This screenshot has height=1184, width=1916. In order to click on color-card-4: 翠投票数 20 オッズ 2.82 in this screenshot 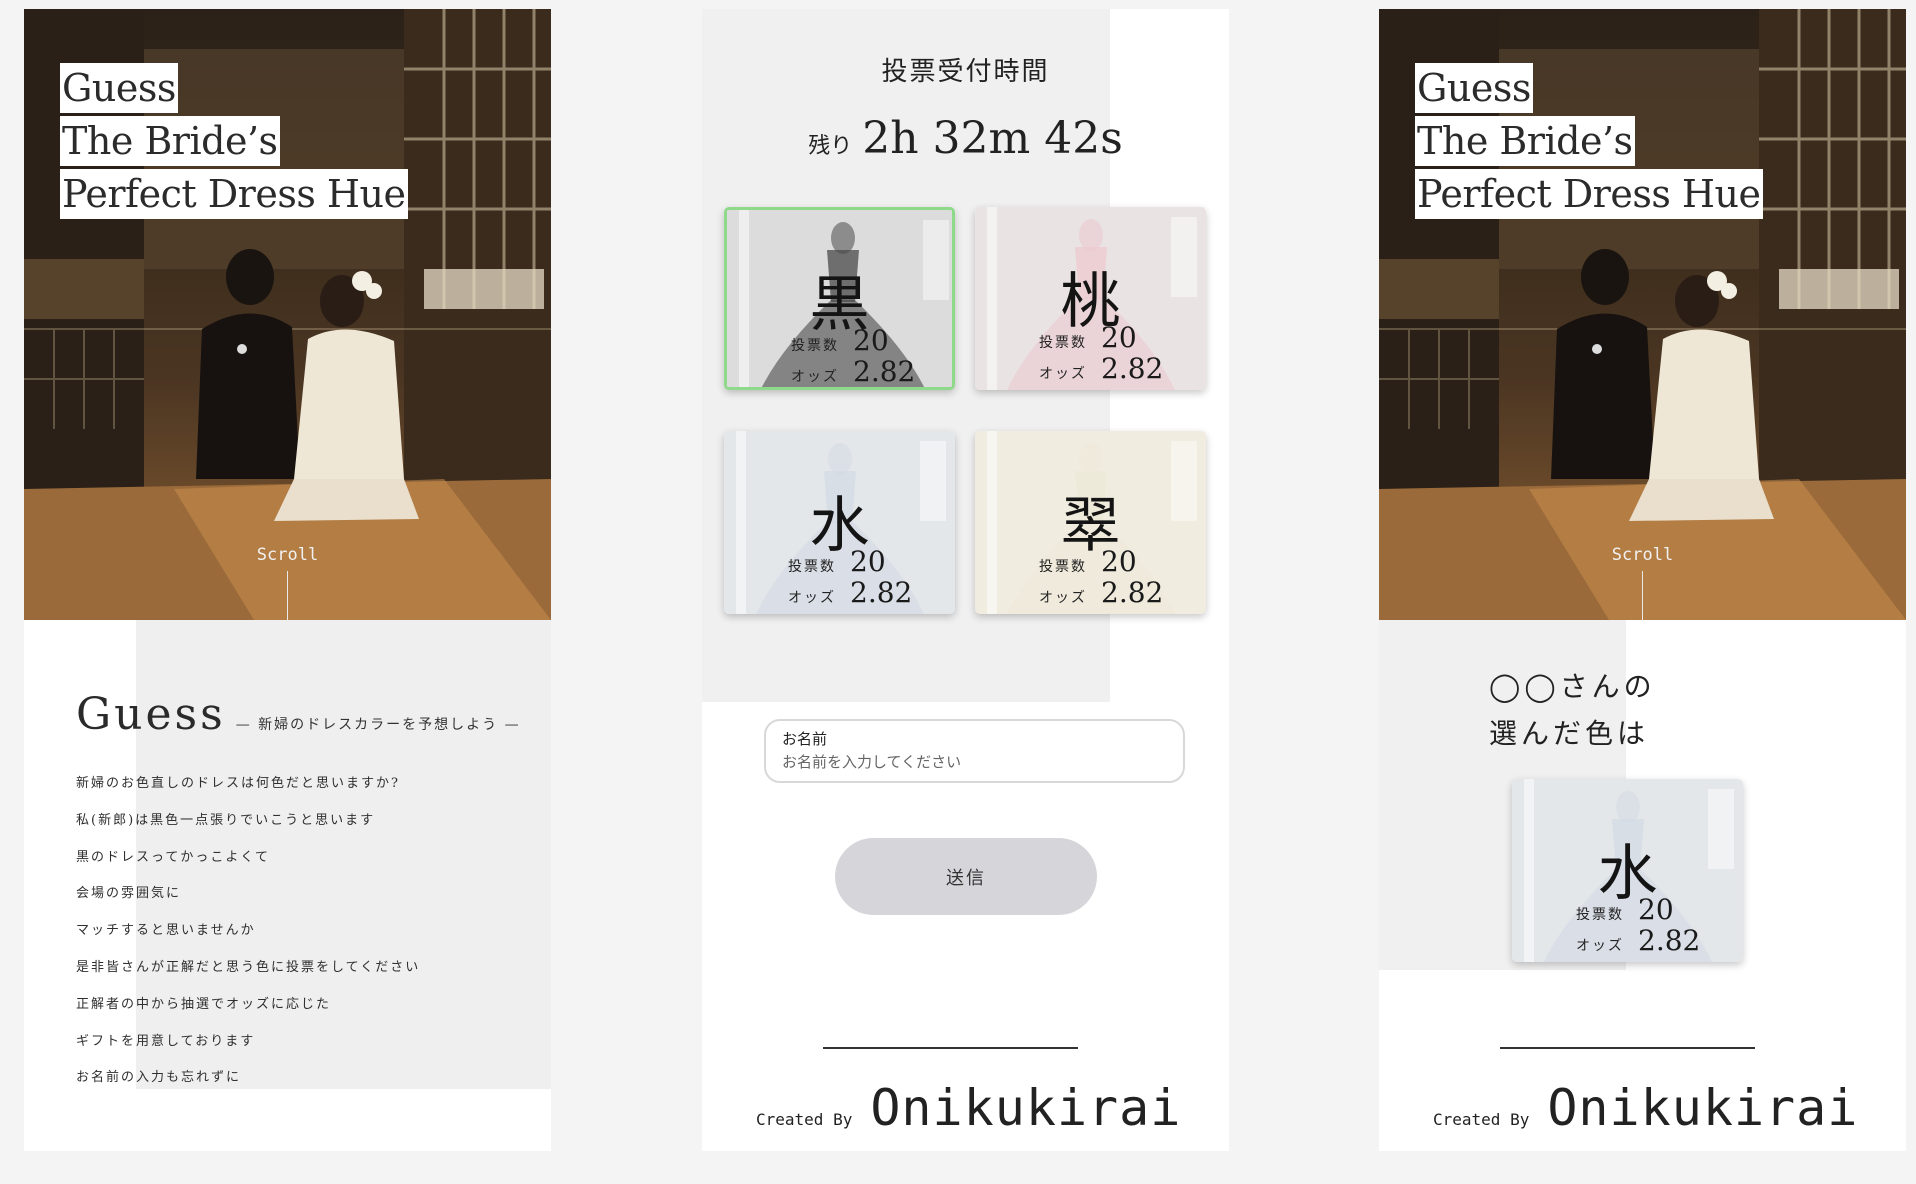, I will do `click(1090, 522)`.